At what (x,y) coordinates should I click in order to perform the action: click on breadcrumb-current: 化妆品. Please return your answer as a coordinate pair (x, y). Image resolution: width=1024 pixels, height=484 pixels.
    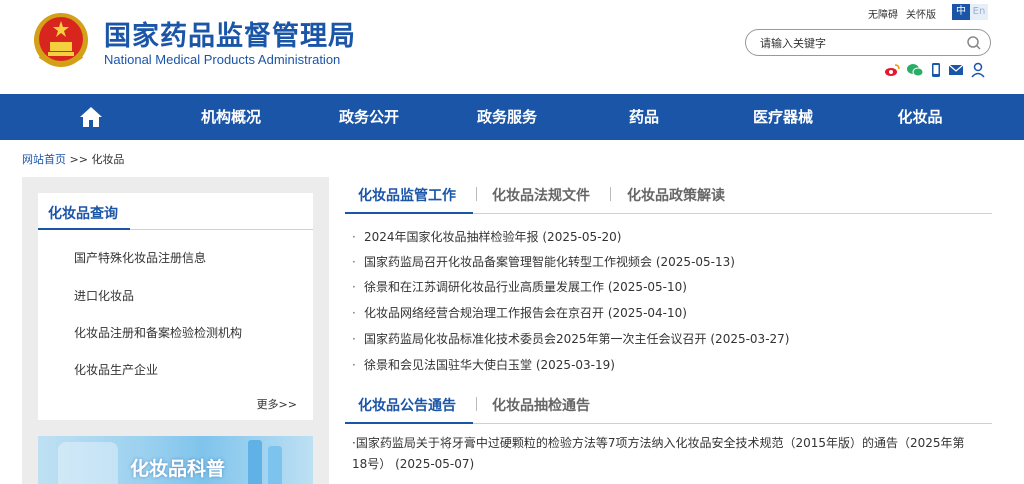
    Looking at the image, I should click on (108, 159).